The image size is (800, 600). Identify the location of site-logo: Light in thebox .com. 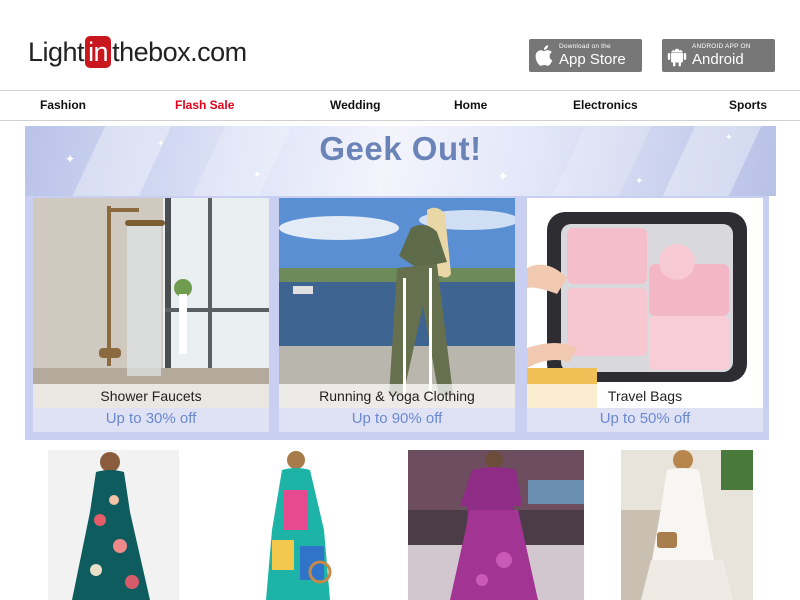
(137, 52).